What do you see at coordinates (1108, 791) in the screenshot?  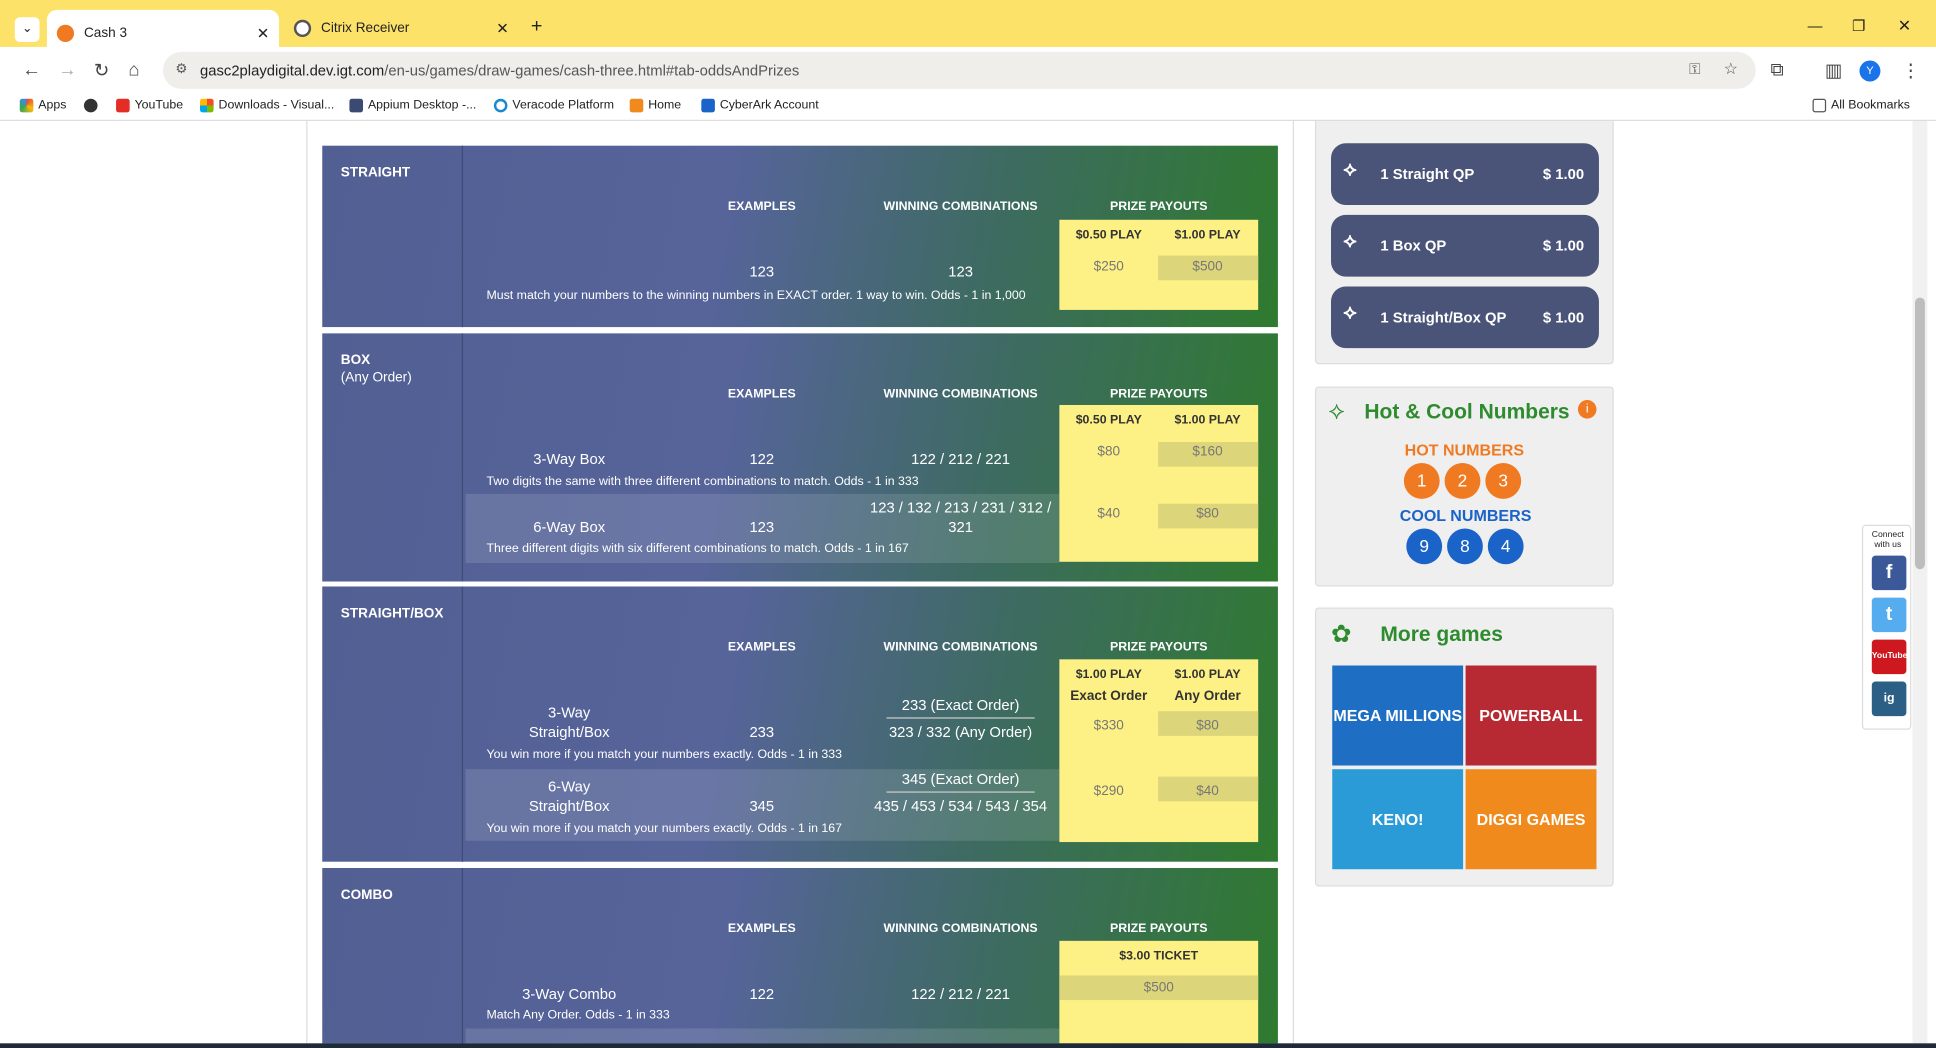 I see `prize-value: $290` at bounding box center [1108, 791].